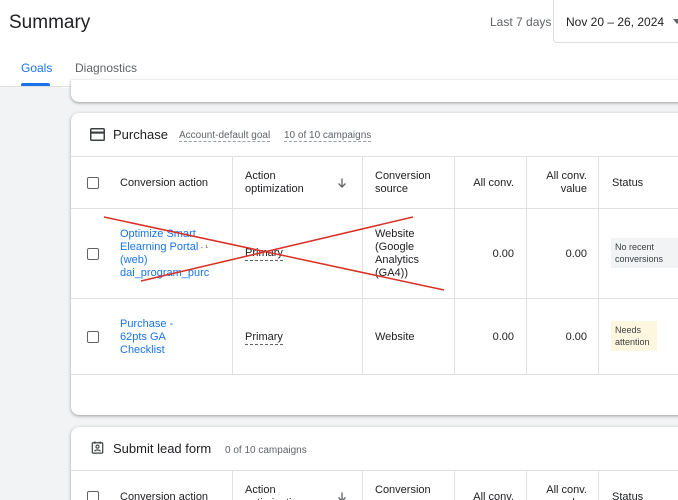 The image size is (678, 500). What do you see at coordinates (395, 337) in the screenshot?
I see `conversion-source: Website` at bounding box center [395, 337].